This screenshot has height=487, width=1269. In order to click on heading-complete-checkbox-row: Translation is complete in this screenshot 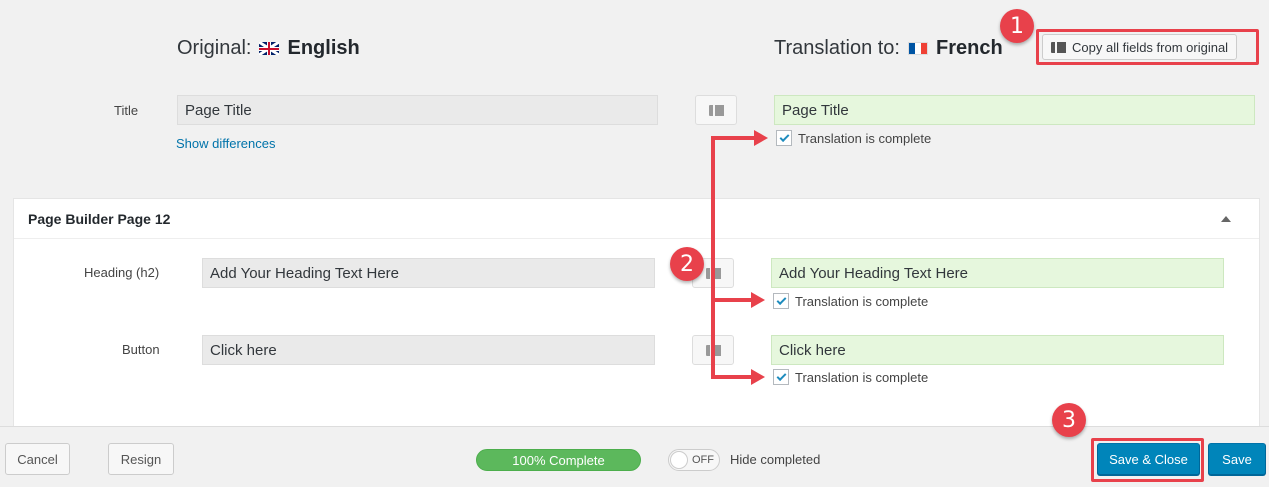, I will do `click(850, 301)`.